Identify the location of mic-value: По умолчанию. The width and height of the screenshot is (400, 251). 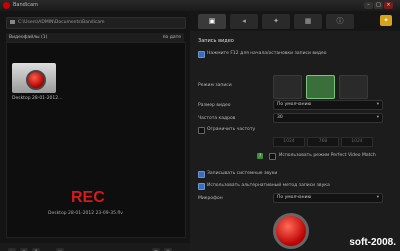
(294, 197).